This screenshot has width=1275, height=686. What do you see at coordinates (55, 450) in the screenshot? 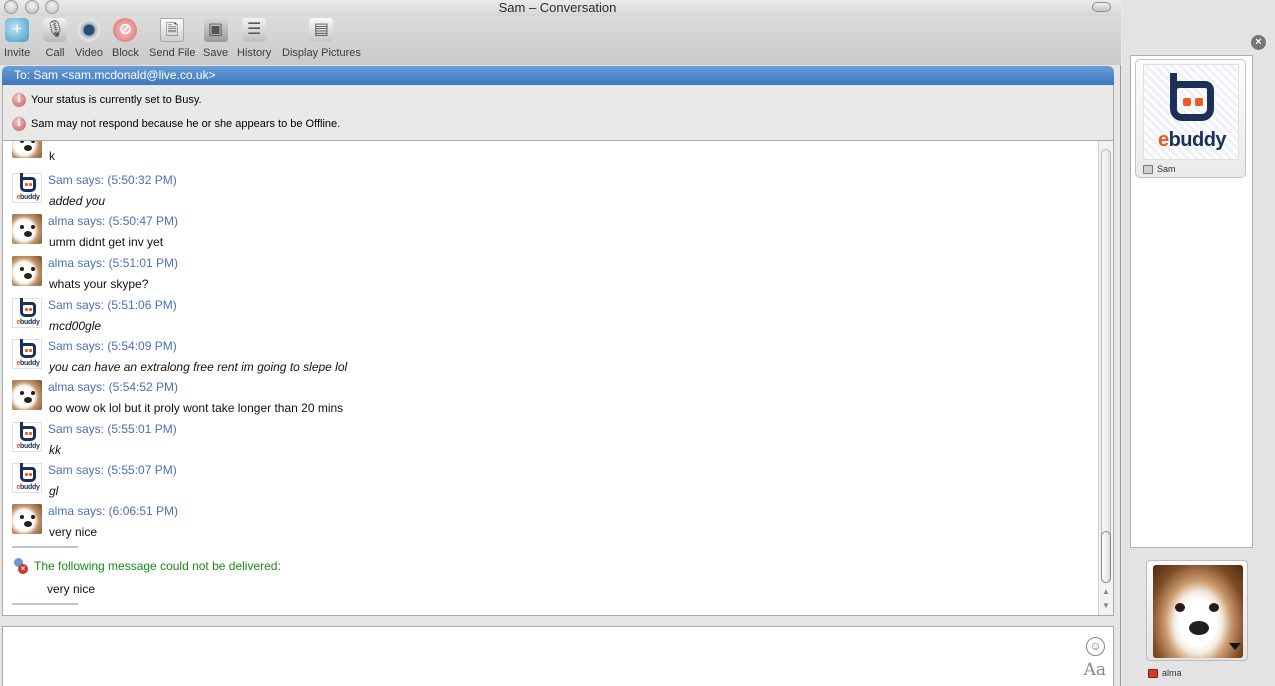
I see `message-text: kk` at bounding box center [55, 450].